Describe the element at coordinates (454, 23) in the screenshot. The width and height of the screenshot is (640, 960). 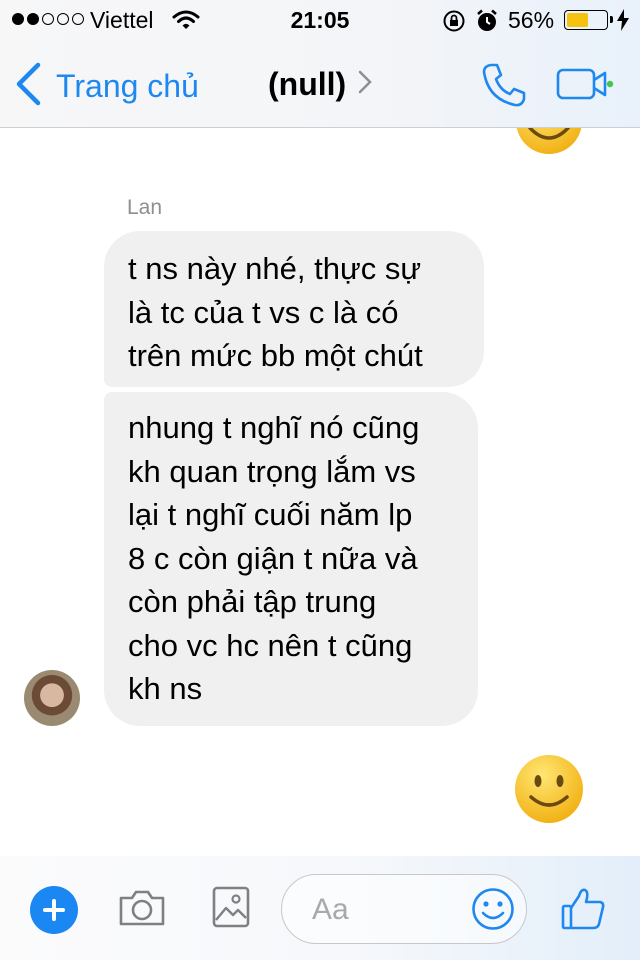
I see `rotation-lock-icon` at that location.